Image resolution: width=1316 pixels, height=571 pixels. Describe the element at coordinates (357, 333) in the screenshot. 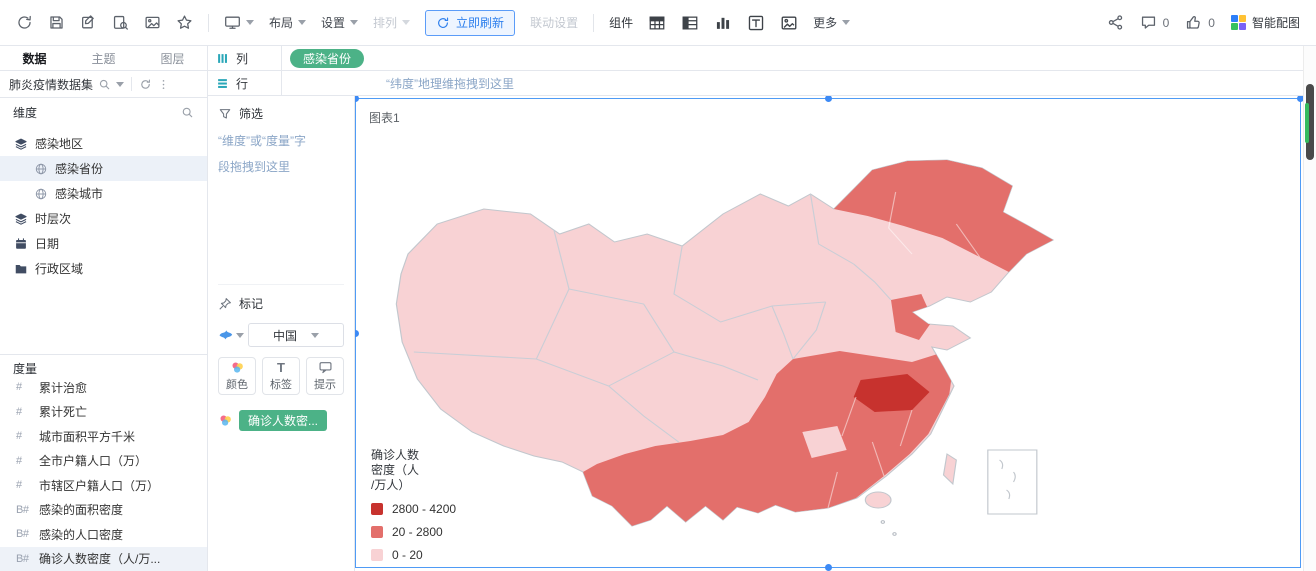

I see `resize-handle-left-center` at that location.